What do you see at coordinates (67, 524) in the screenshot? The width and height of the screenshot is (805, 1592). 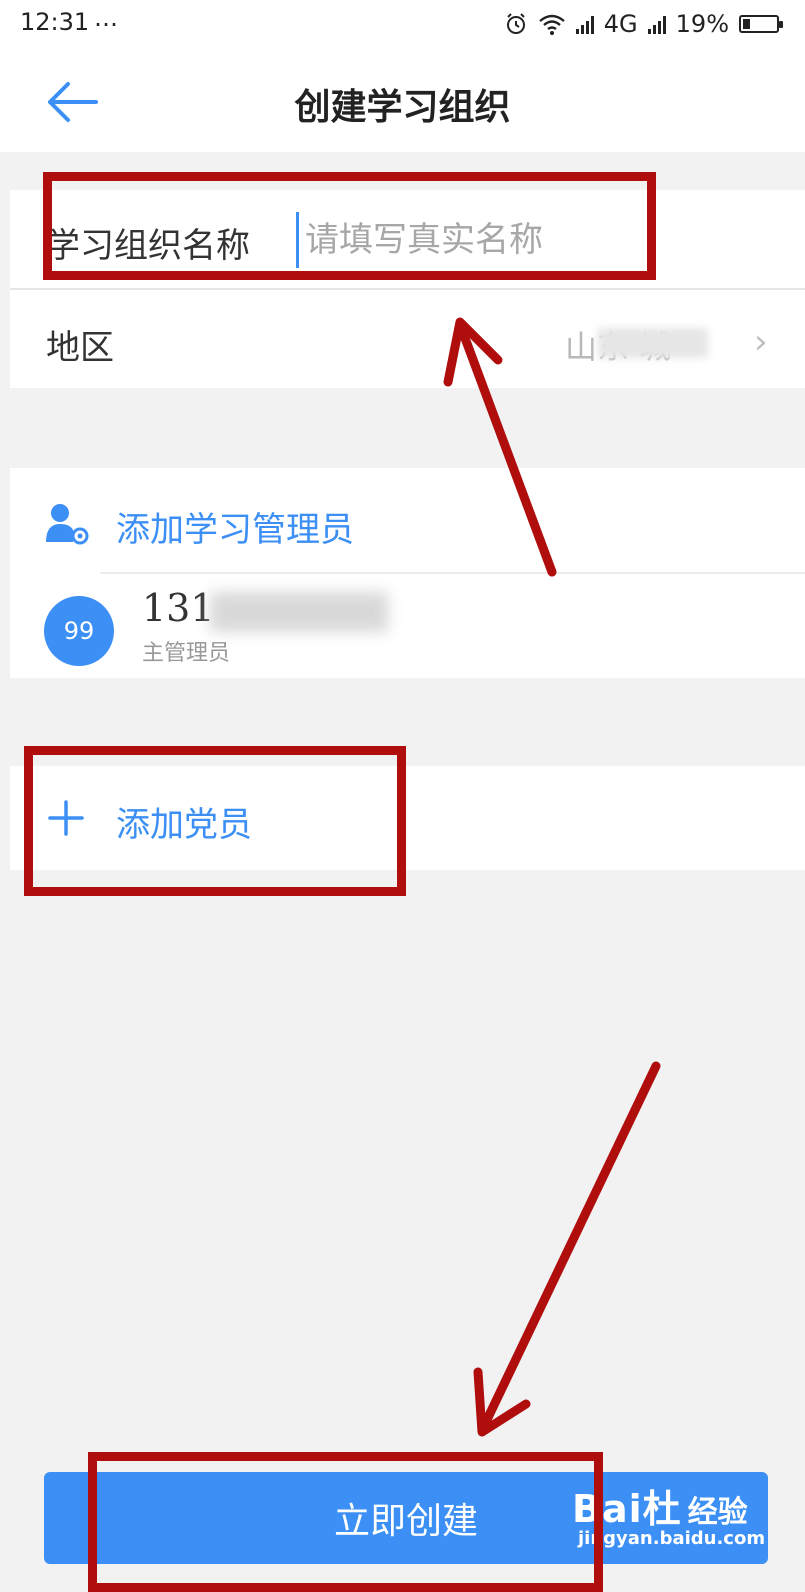 I see `user-gear-icon` at bounding box center [67, 524].